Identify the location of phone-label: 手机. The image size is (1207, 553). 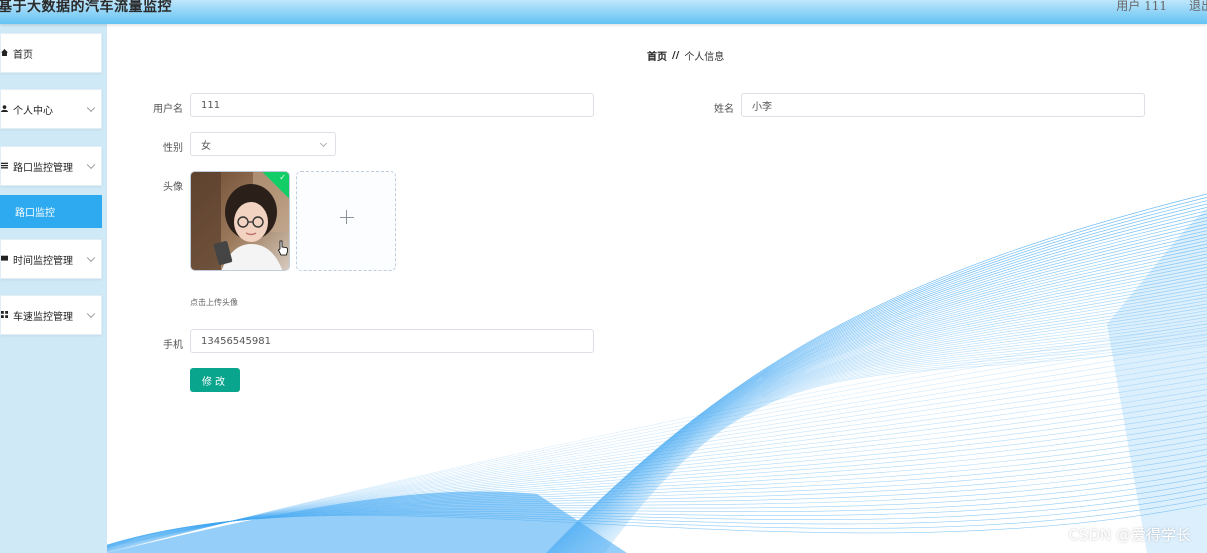
(173, 345).